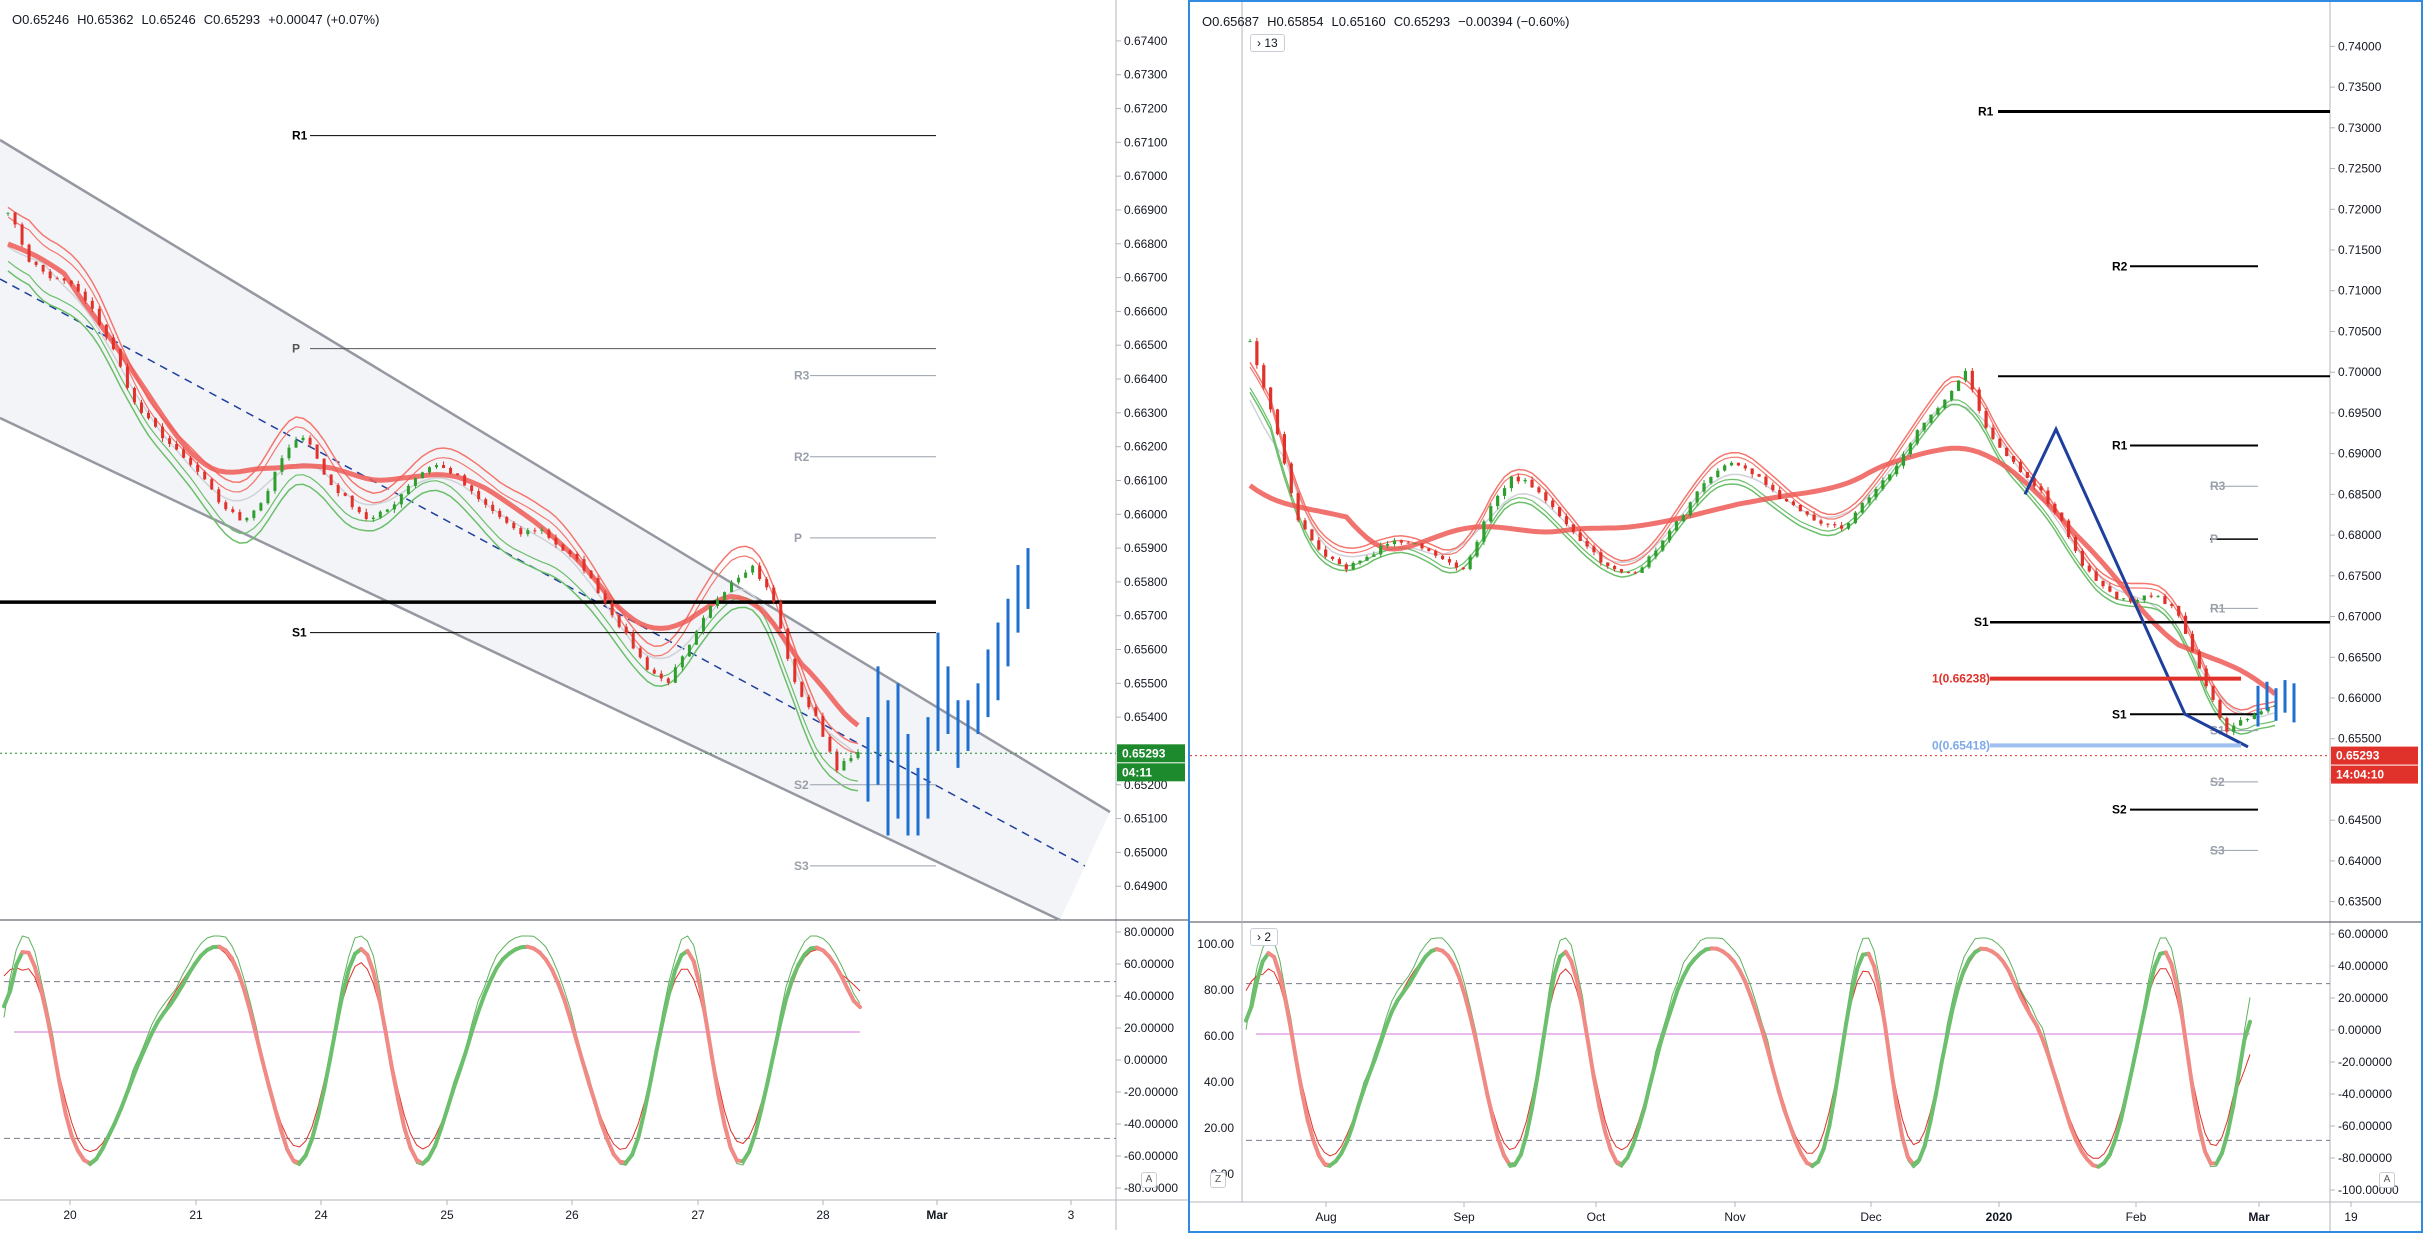 Image resolution: width=2423 pixels, height=1233 pixels. What do you see at coordinates (2351, 1217) in the screenshot?
I see `right-date-tick-label: 19` at bounding box center [2351, 1217].